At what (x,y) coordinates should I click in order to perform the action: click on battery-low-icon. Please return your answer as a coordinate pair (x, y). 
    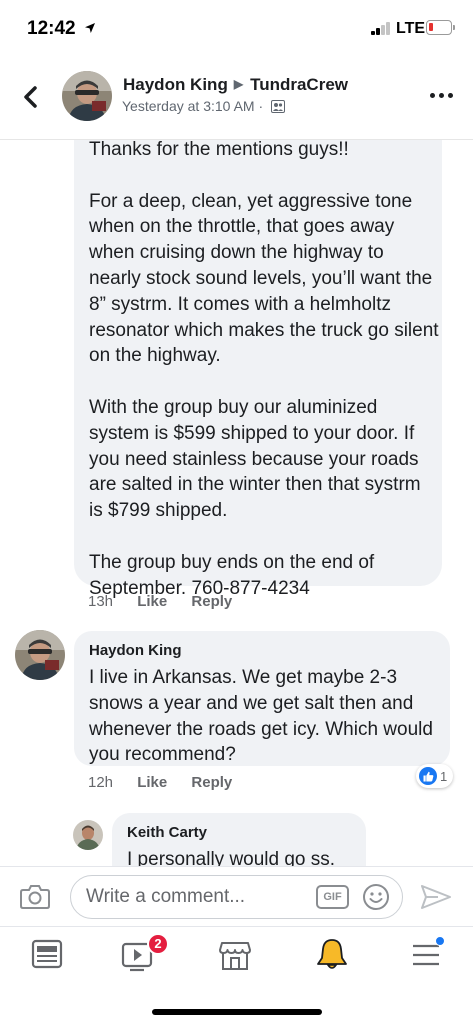
    Looking at the image, I should click on (440, 27).